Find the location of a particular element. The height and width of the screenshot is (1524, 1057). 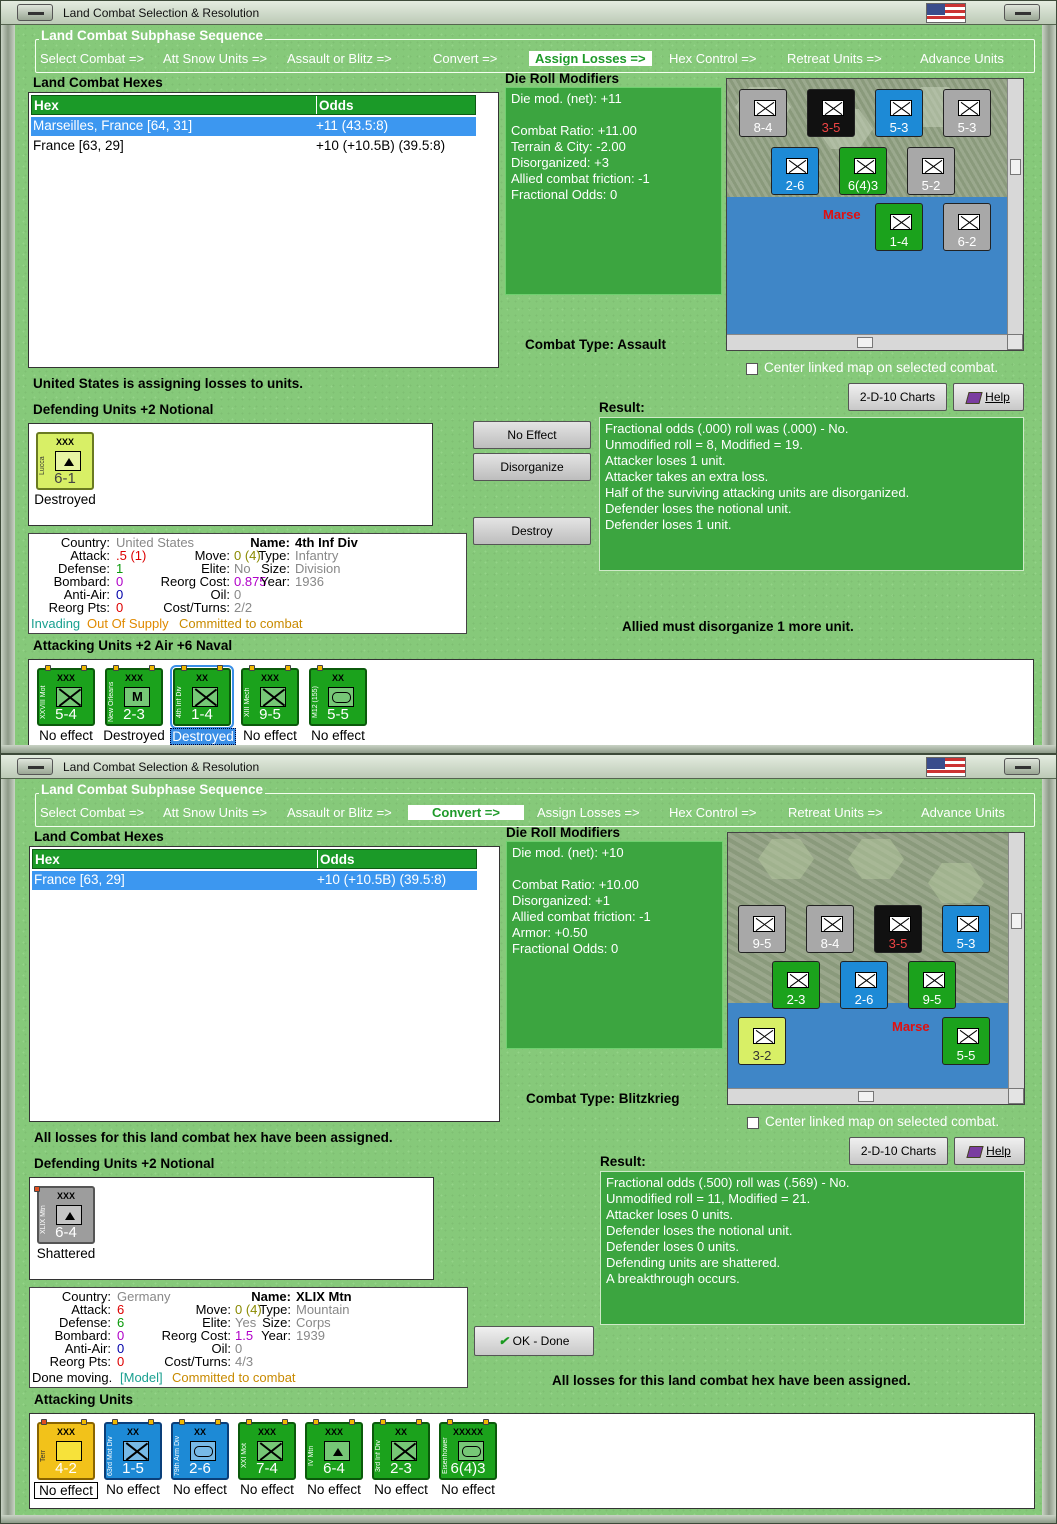

drm-line: Terrain & City: -2.00 is located at coordinates (568, 146).